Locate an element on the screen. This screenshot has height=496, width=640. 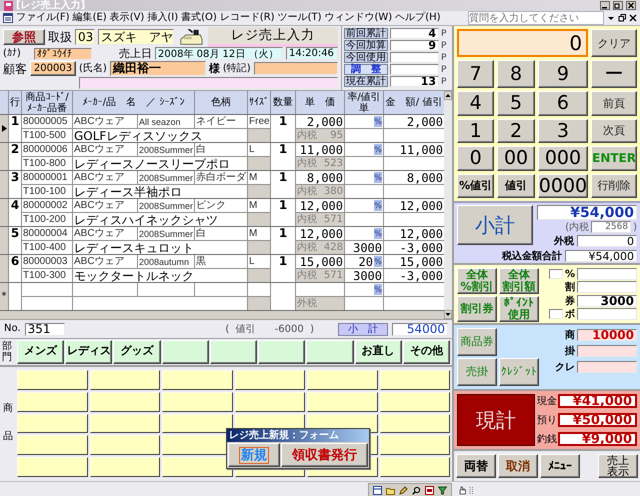
points-field is located at coordinates (414, 69).